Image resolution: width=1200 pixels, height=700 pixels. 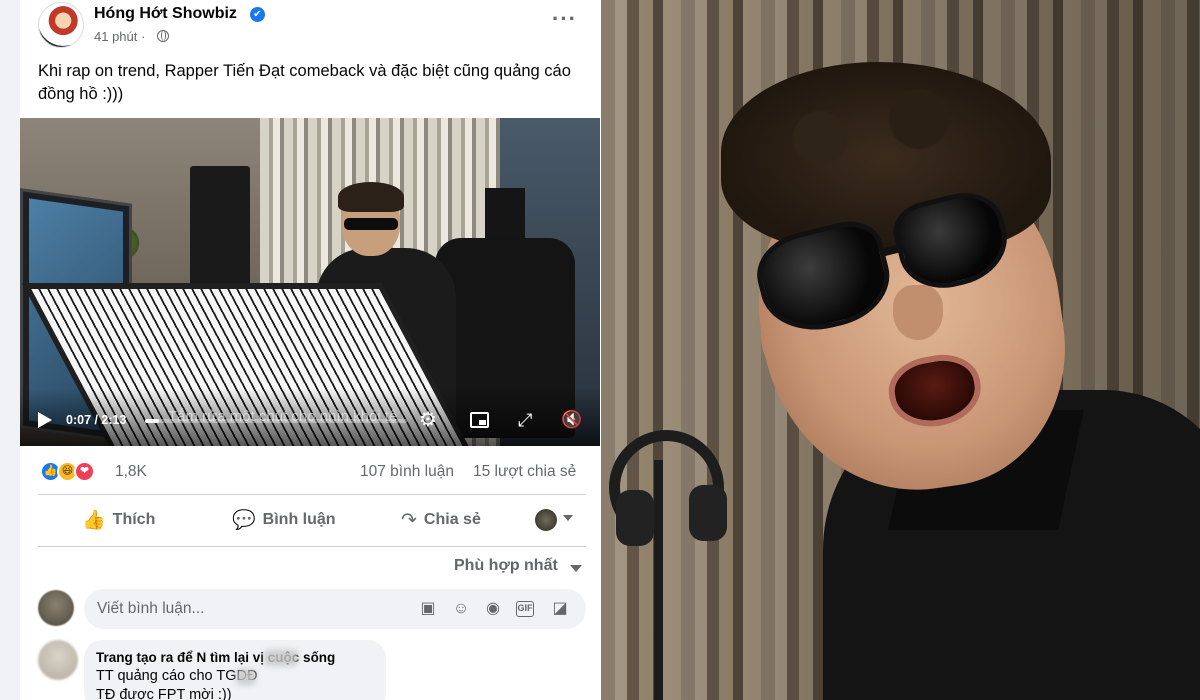 I want to click on page-avatar, so click(x=61, y=25).